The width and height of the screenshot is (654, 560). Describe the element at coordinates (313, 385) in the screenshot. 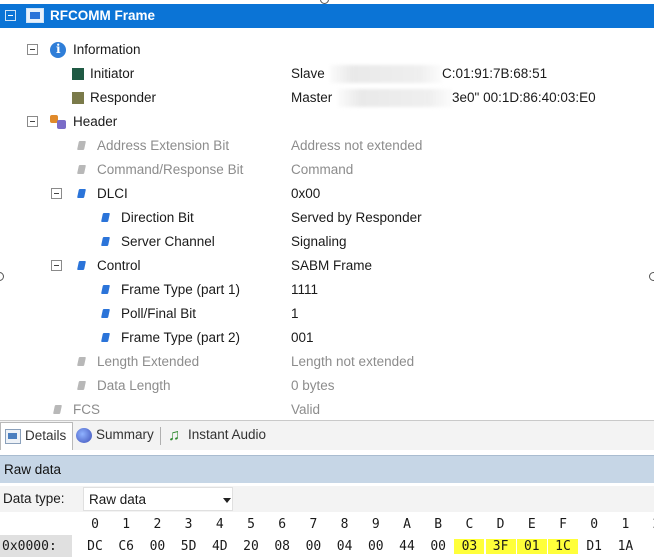

I see `tree-row-value: 0 bytes` at that location.